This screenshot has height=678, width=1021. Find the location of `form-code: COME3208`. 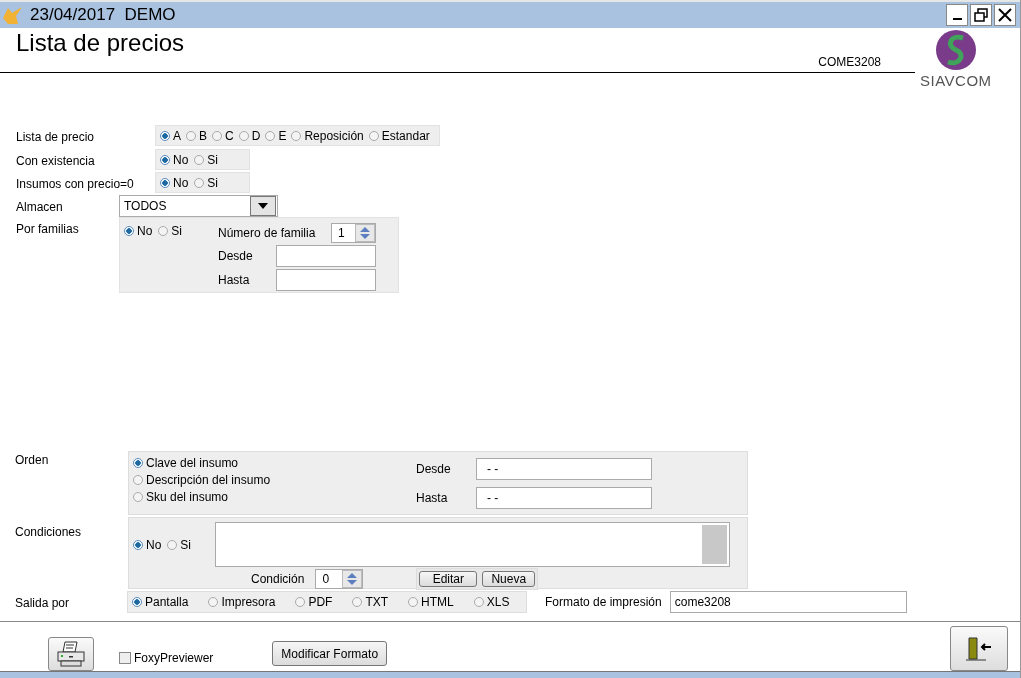

form-code: COME3208 is located at coordinates (849, 61).